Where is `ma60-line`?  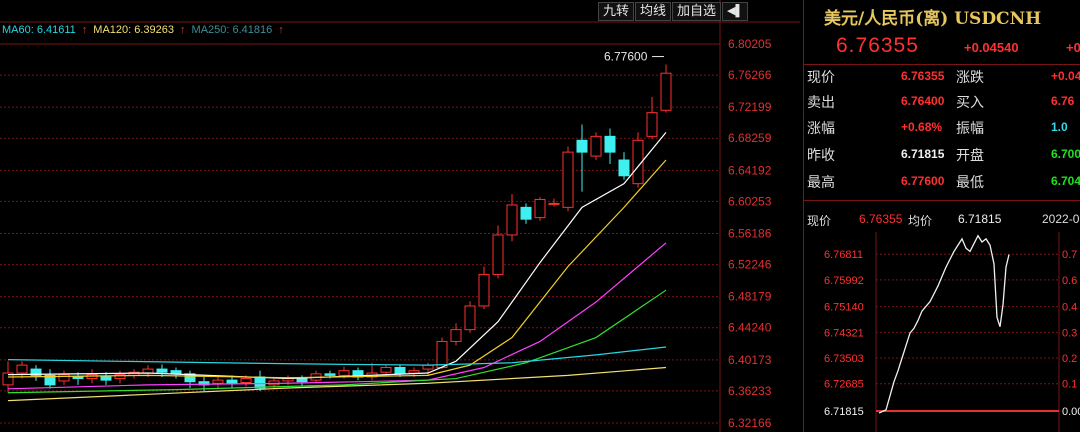
ma60-line is located at coordinates (337, 356).